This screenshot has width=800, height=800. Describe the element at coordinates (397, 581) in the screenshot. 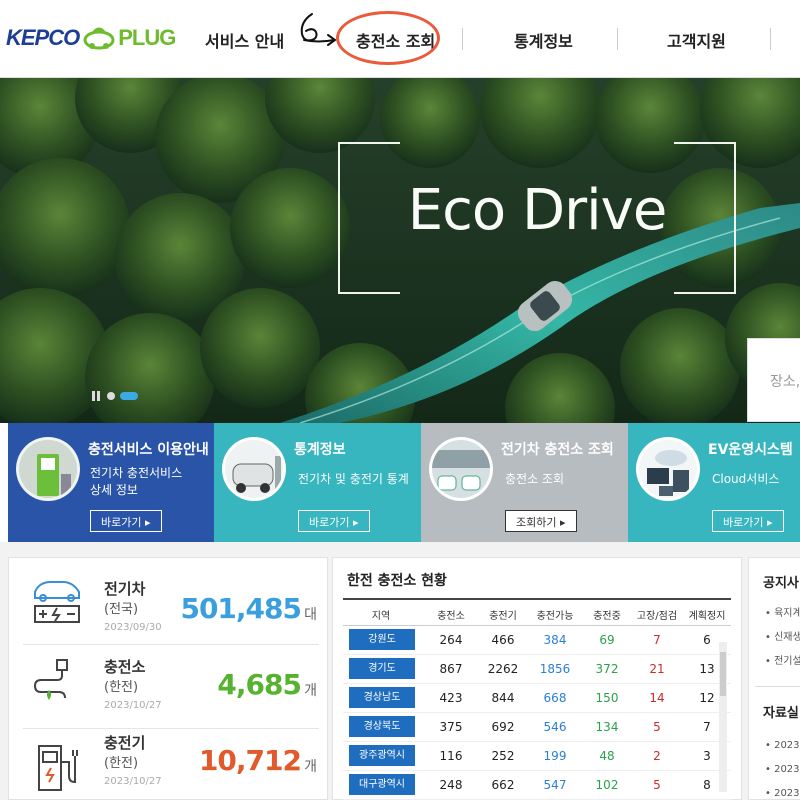

I see `panel-title: 한전 충전소 현황` at that location.